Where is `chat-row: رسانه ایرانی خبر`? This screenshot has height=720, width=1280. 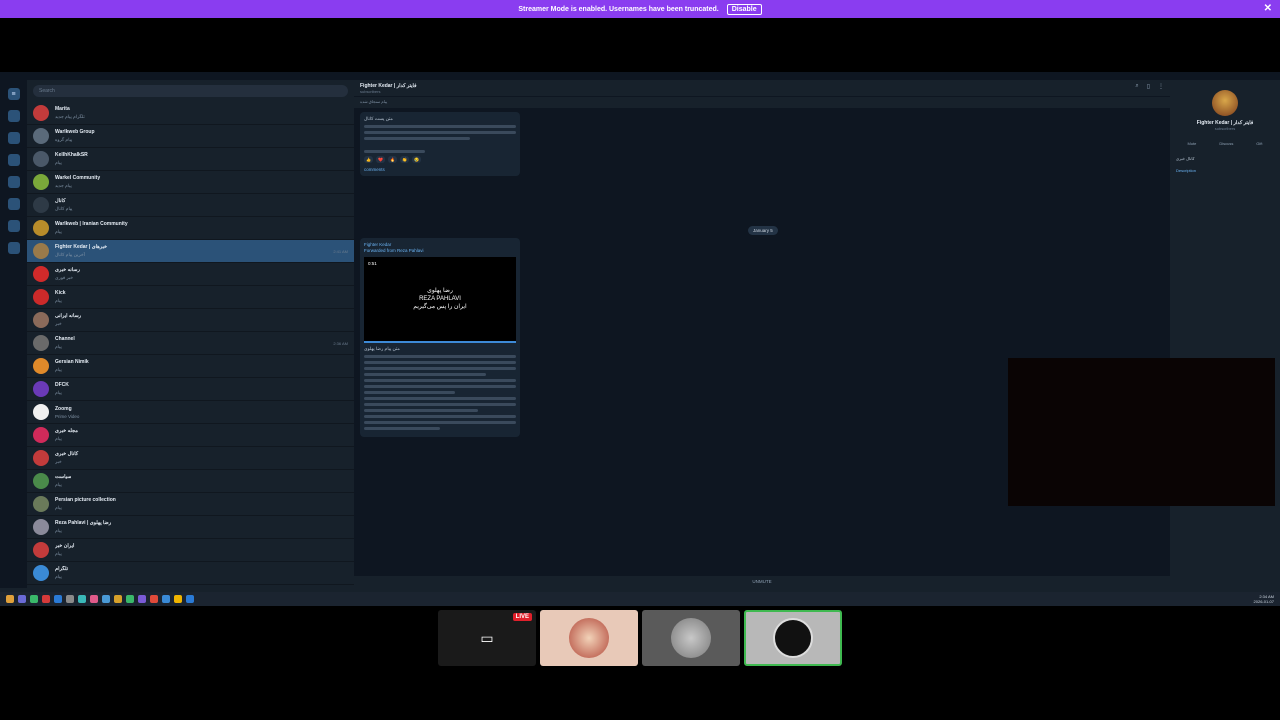
chat-row: رسانه ایرانی خبر is located at coordinates (190, 320).